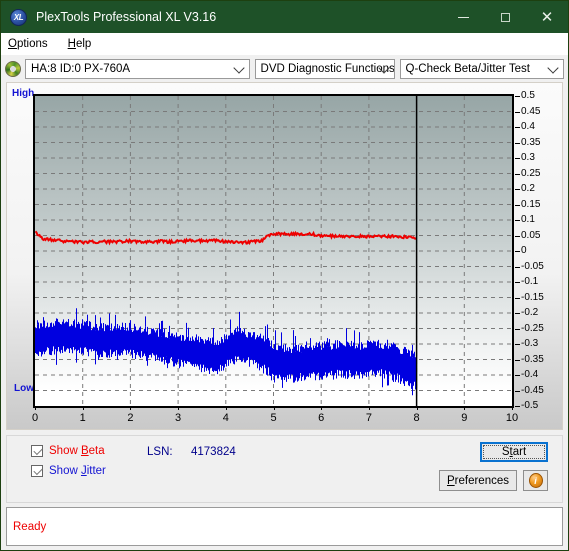  Describe the element at coordinates (530, 374) in the screenshot. I see `y-tick-label: -0.4` at that location.